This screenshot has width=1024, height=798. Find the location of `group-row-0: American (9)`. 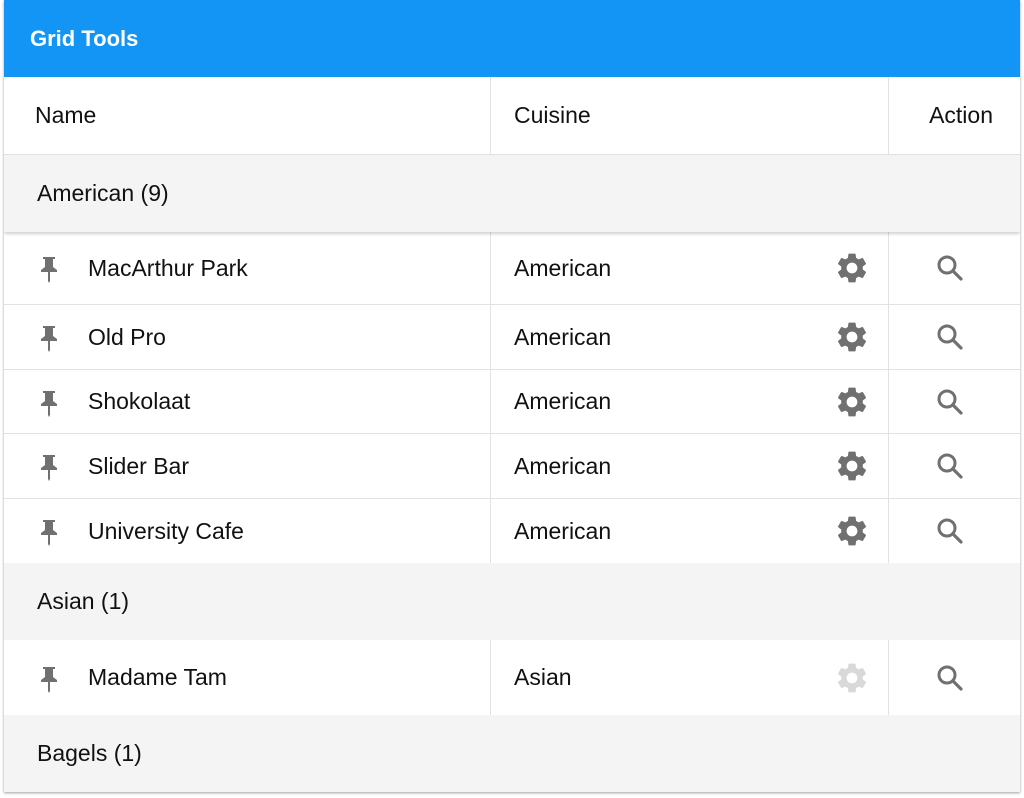

group-row-0: American (9) is located at coordinates (512, 193).